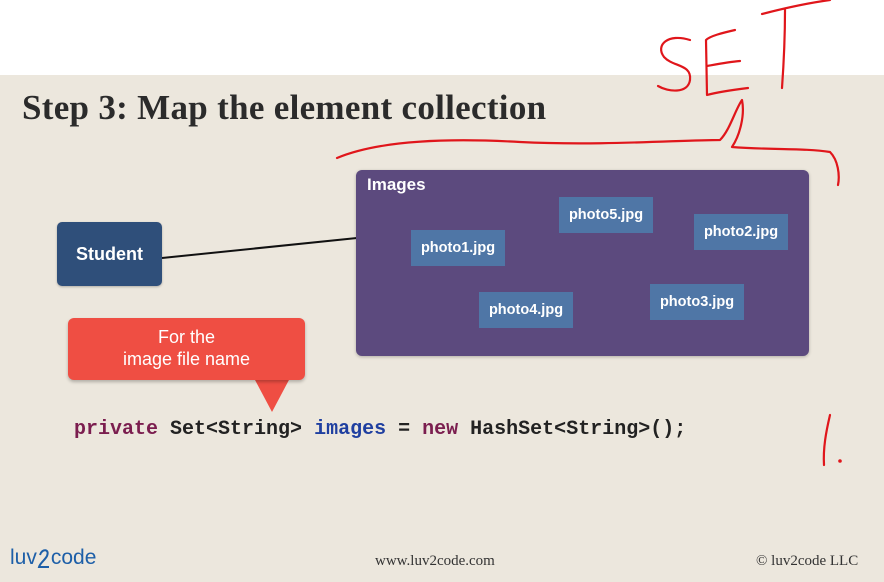 This screenshot has height=582, width=884. Describe the element at coordinates (840, 461) in the screenshot. I see `handwritten-dot` at that location.